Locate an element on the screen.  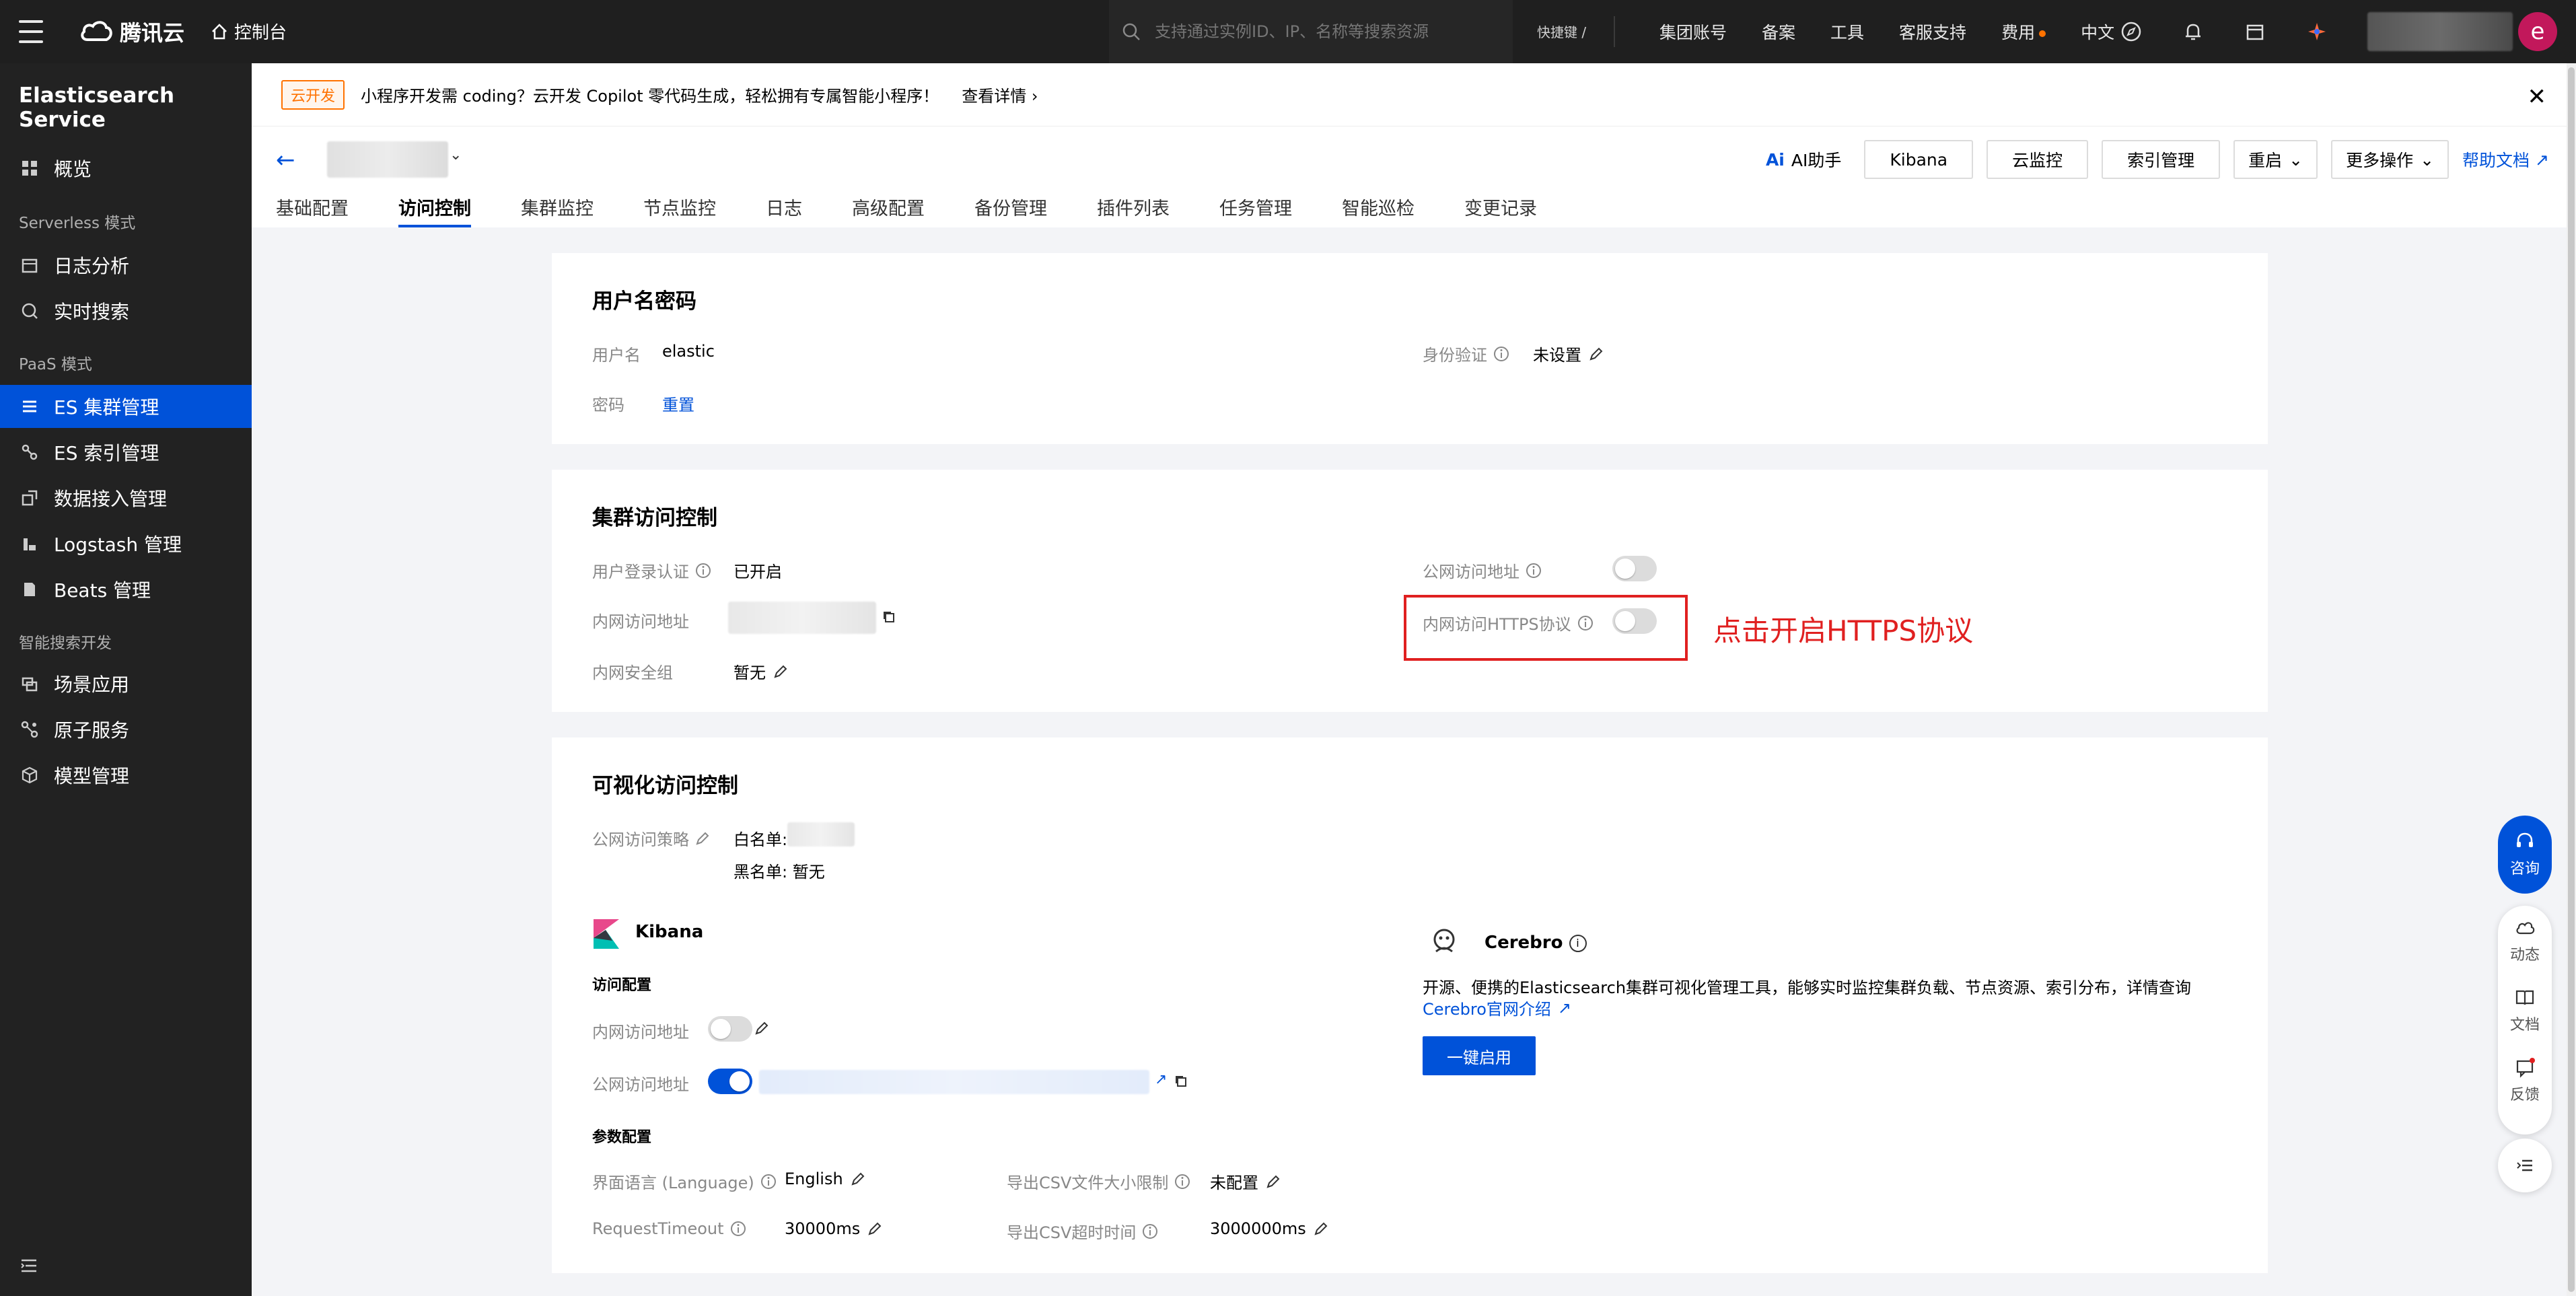
intranet-sg-label: 内网安全组 is located at coordinates (632, 672).